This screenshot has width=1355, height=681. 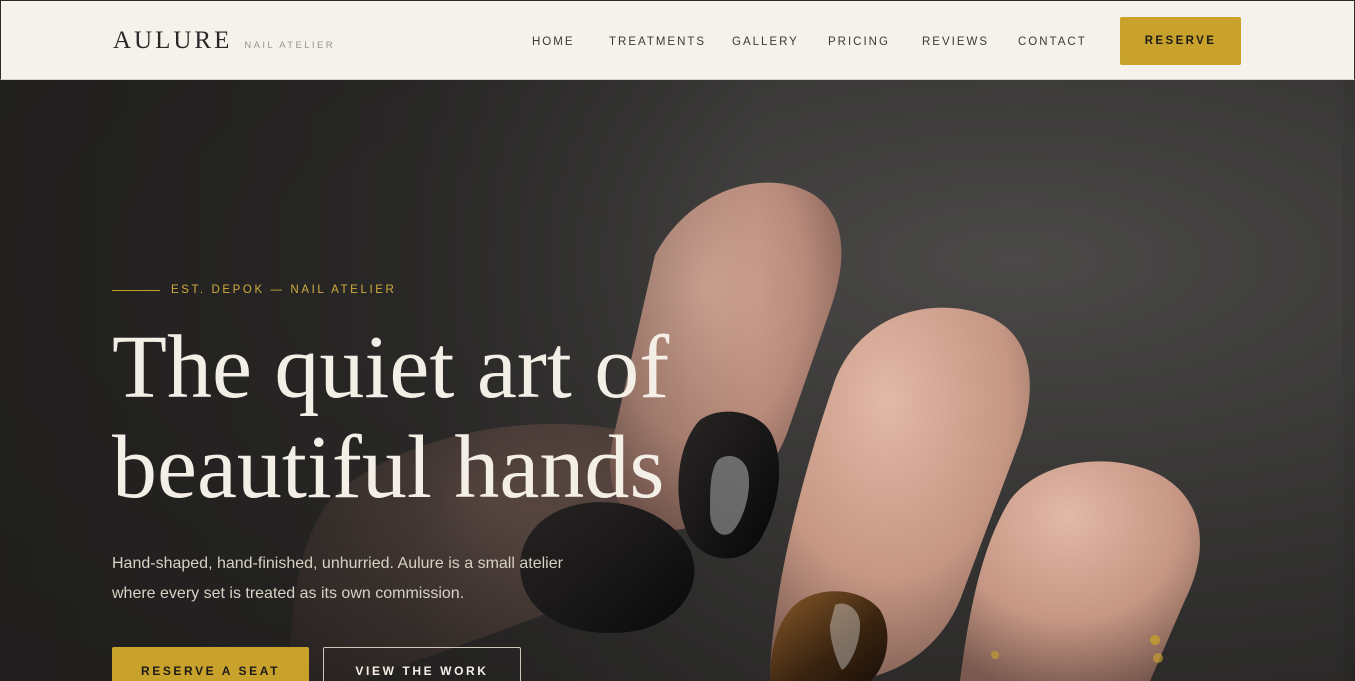 I want to click on view-the-work-button: VIEW THE WORK, so click(x=422, y=664).